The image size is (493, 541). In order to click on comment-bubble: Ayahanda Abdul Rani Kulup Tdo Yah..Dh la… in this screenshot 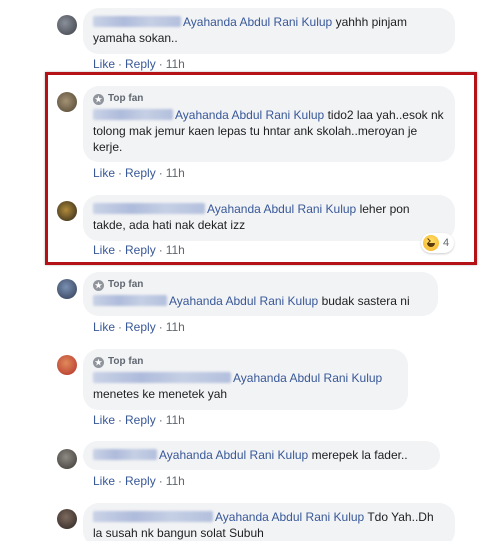, I will do `click(269, 522)`.